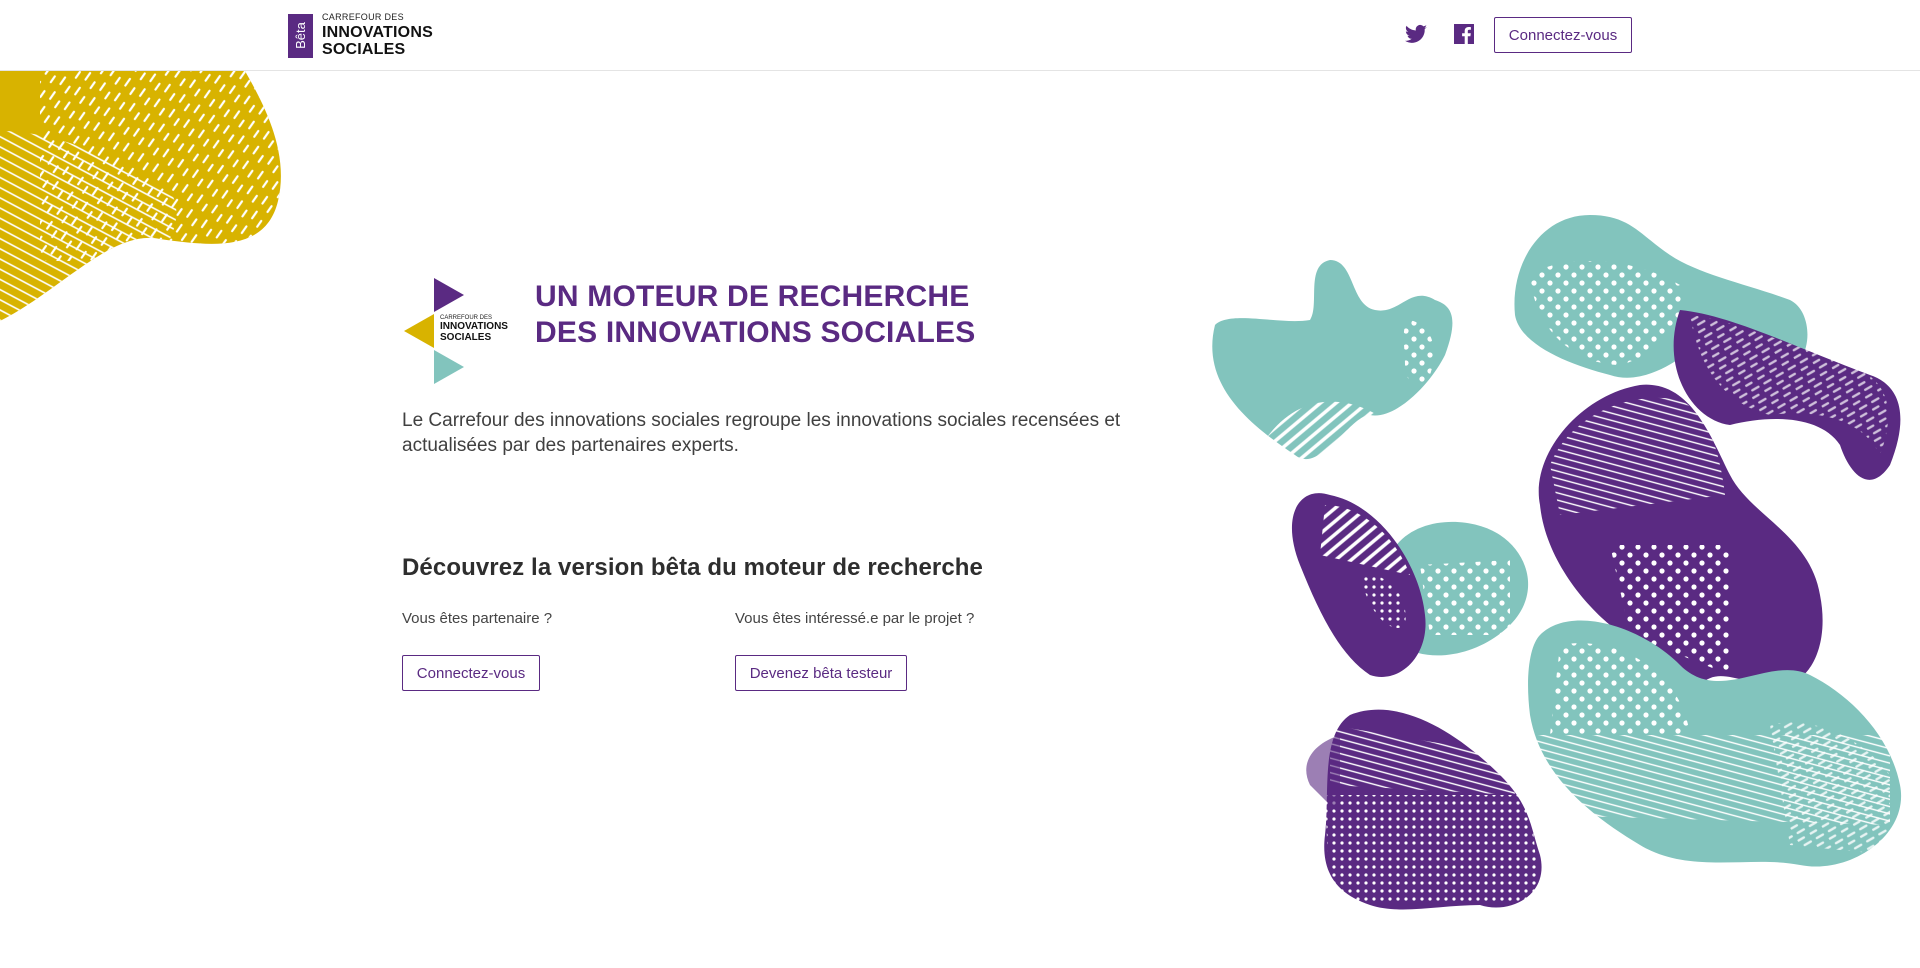 This screenshot has width=1920, height=968. What do you see at coordinates (140, 196) in the screenshot?
I see `yellow-decorative-blob` at bounding box center [140, 196].